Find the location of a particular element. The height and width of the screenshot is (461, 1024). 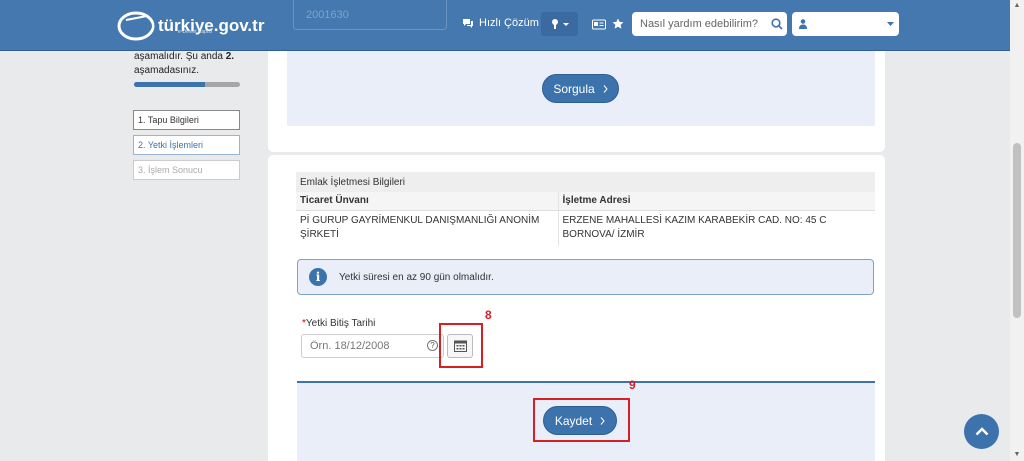

turkiye-gov-logo: türkiye.gov.tr is located at coordinates (190, 26).